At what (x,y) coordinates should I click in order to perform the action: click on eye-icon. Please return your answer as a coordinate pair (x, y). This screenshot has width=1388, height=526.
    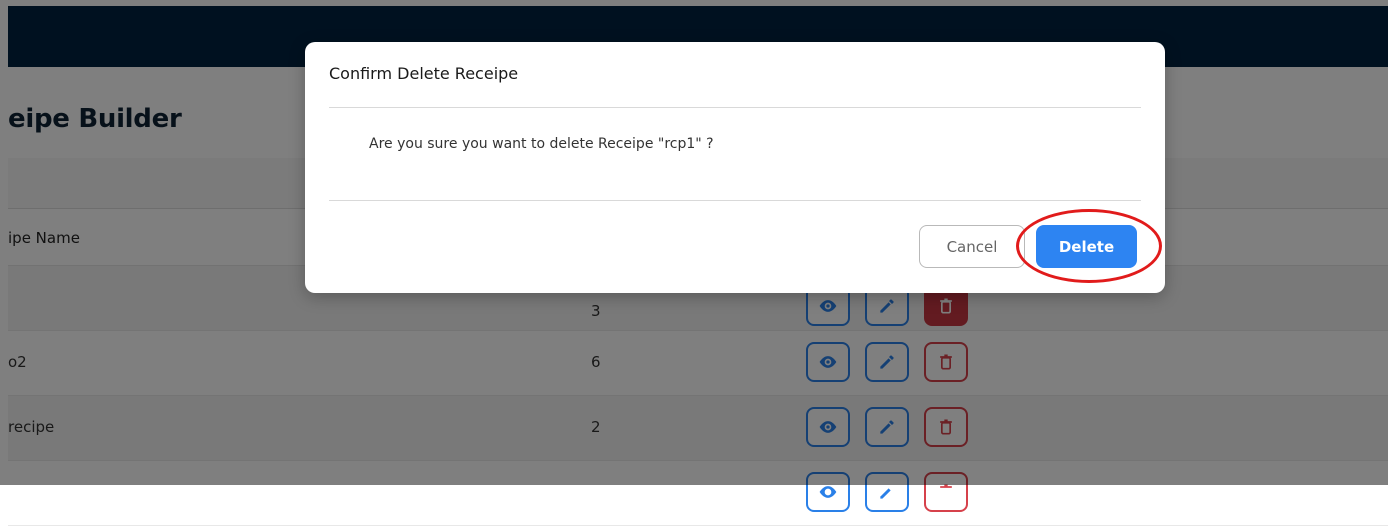
    Looking at the image, I should click on (828, 492).